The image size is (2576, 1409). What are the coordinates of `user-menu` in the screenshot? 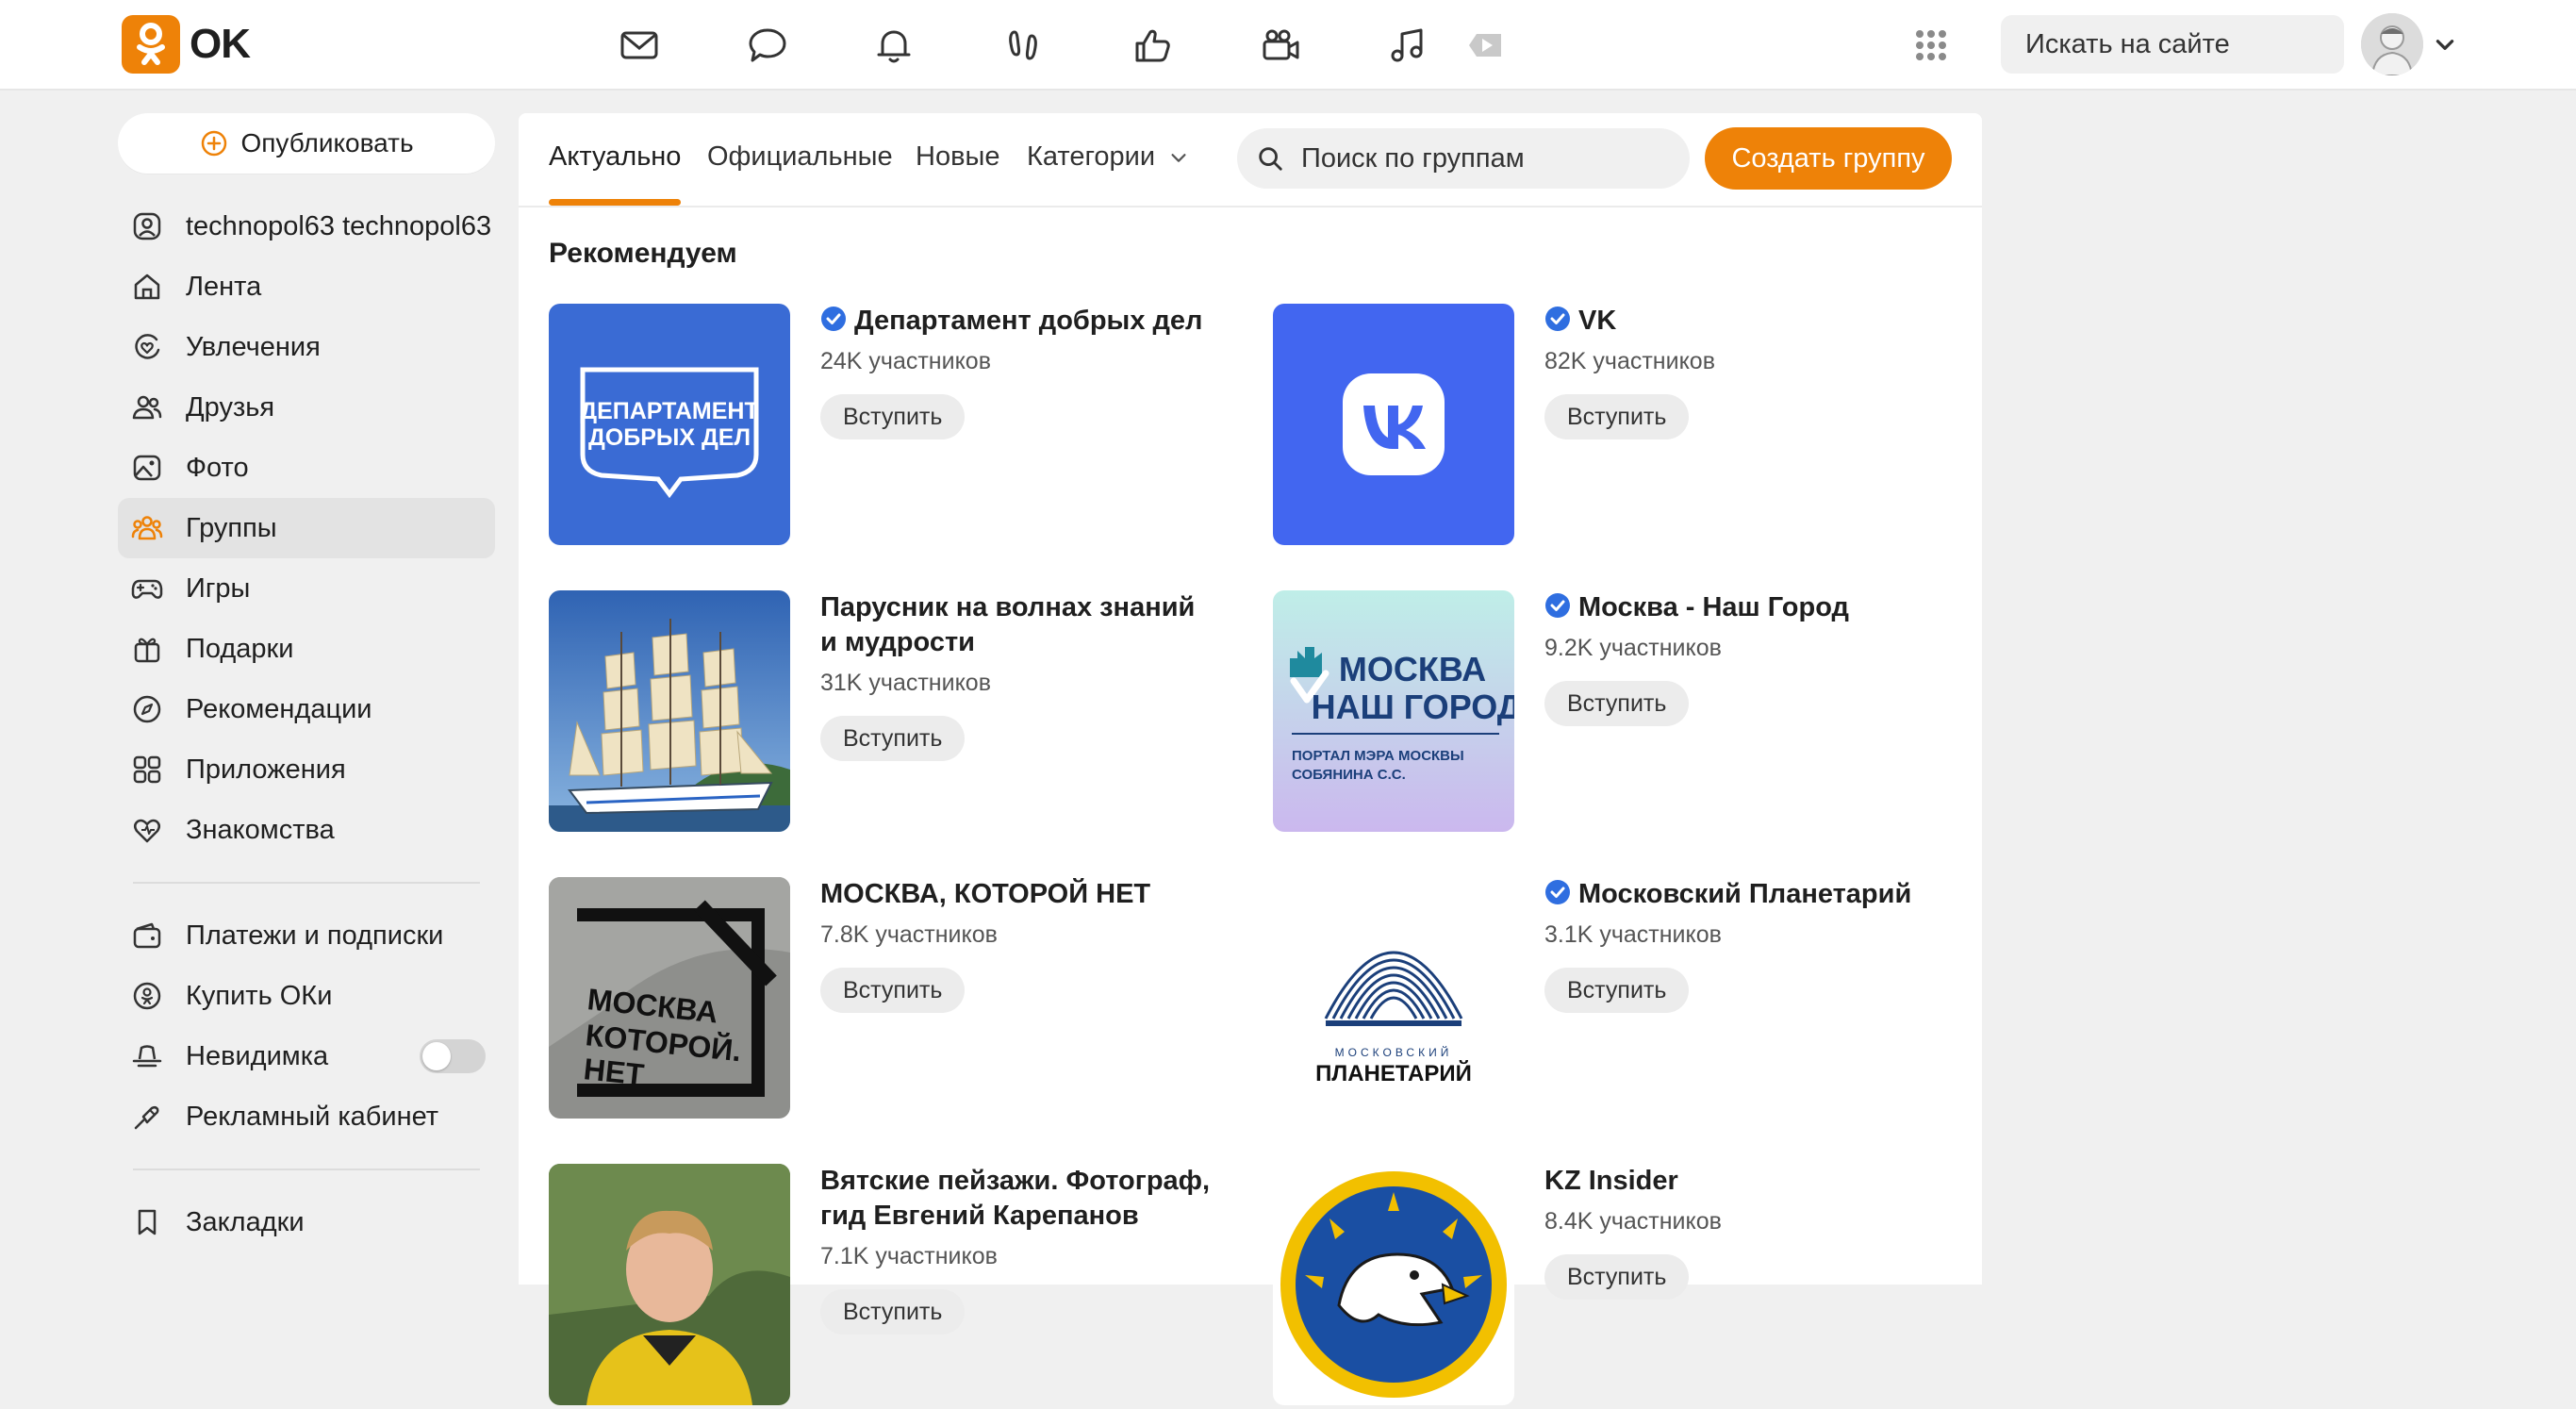 It's located at (2409, 44).